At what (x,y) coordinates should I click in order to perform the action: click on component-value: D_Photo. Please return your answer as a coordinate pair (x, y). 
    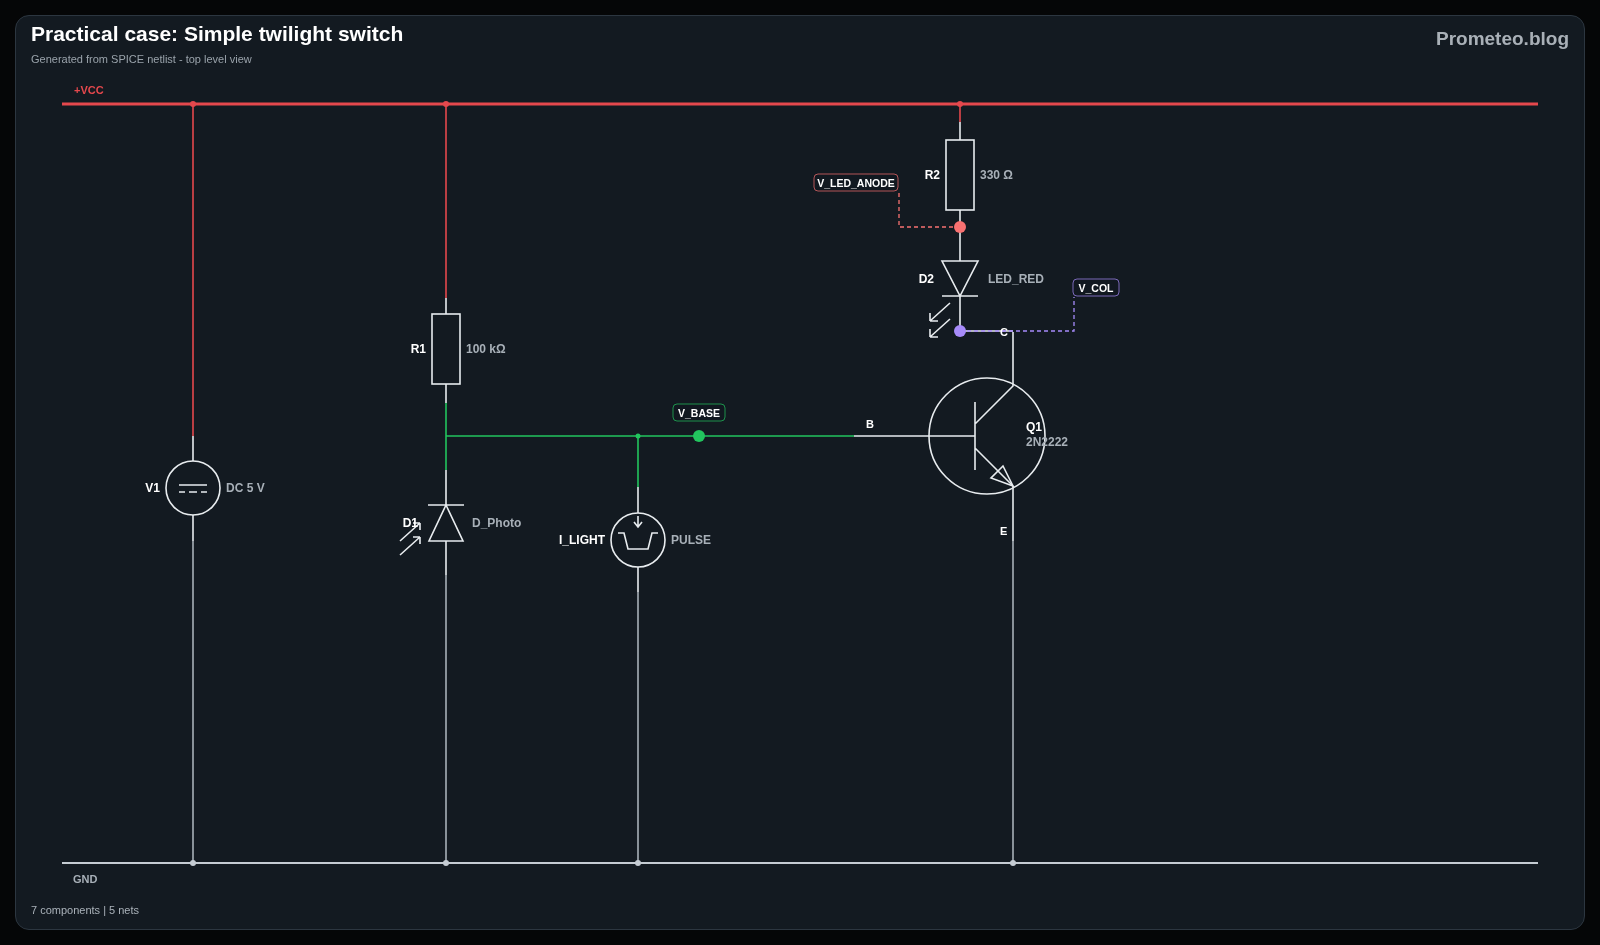
    Looking at the image, I should click on (497, 523).